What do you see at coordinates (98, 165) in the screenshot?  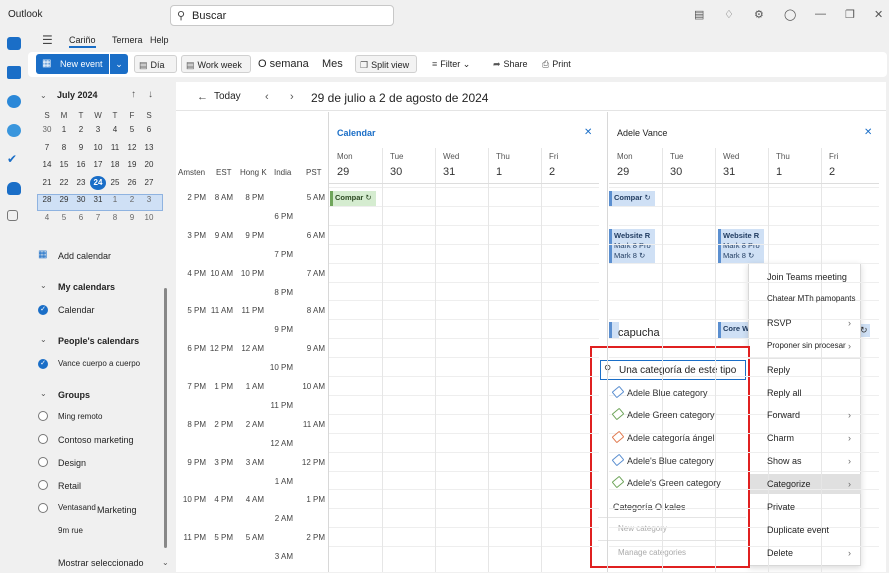 I see `mini-calendar-day: 17` at bounding box center [98, 165].